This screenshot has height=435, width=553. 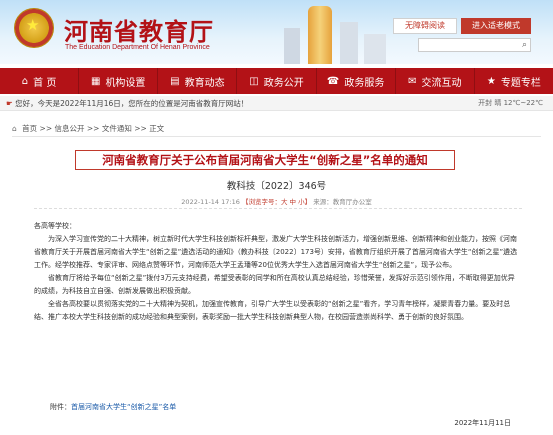 What do you see at coordinates (276, 186) in the screenshot?
I see `document-number: 教科技〔2022〕346号` at bounding box center [276, 186].